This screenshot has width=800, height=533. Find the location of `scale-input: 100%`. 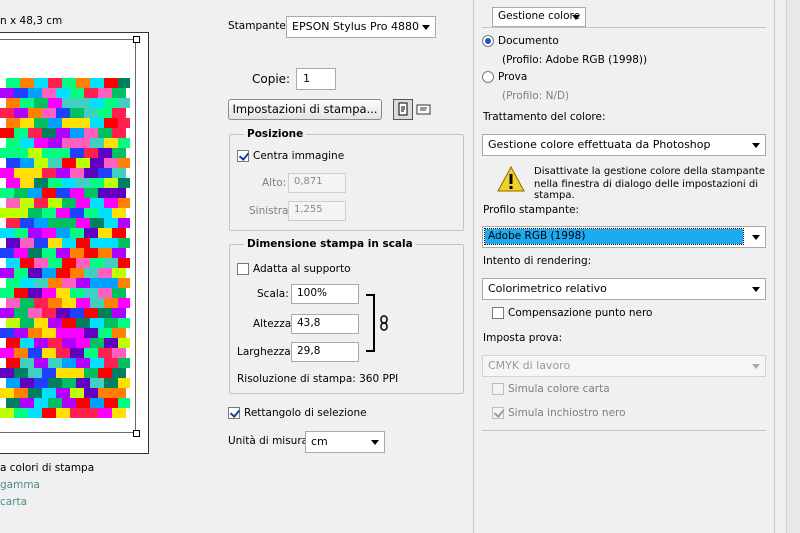

scale-input: 100% is located at coordinates (325, 294).